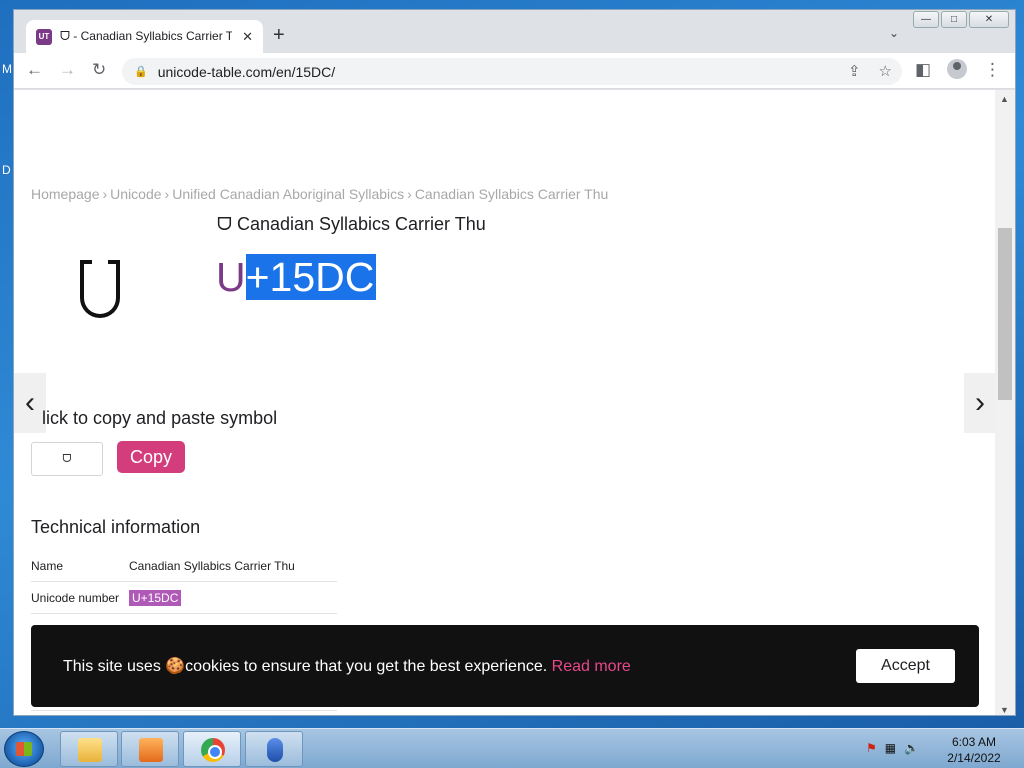 The image size is (1024, 768). I want to click on code-selected: +15DC, so click(311, 277).